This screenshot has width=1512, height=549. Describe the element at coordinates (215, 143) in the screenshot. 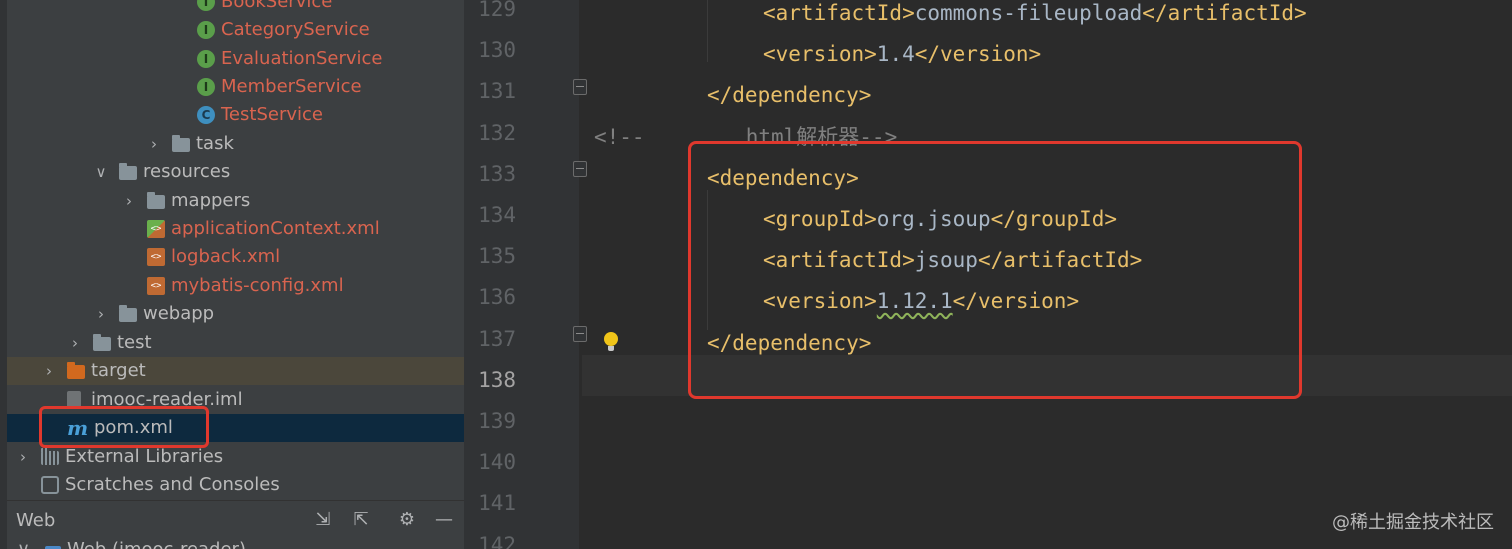

I see `tree-item-label: task` at that location.